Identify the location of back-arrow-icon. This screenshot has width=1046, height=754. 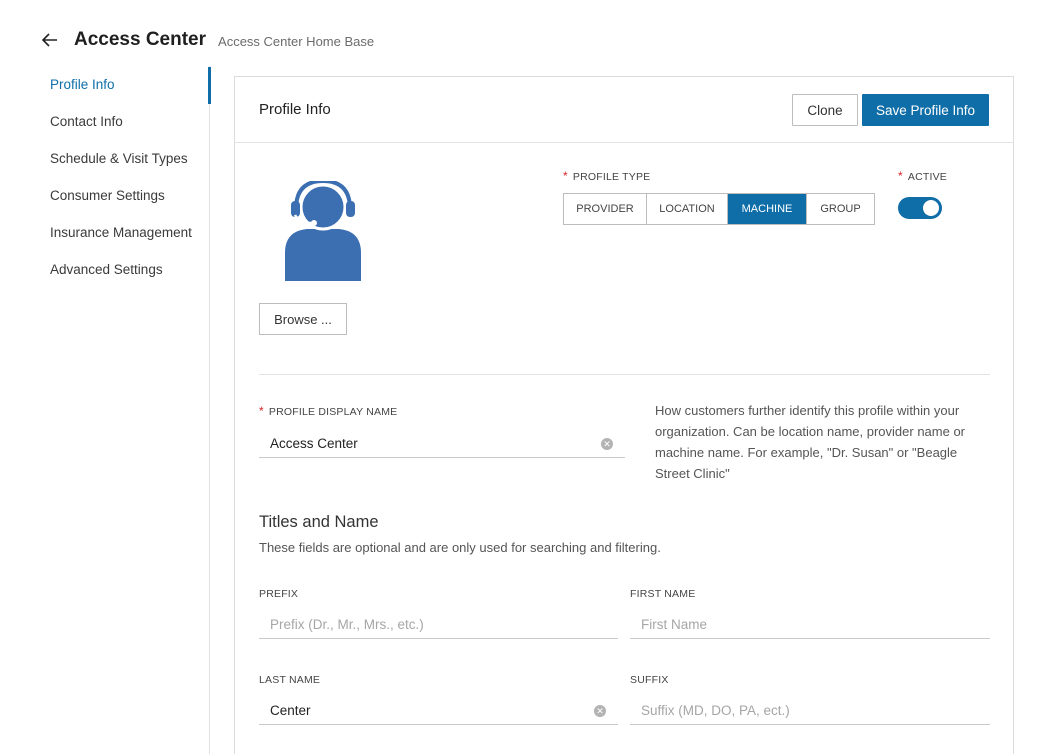
(50, 40).